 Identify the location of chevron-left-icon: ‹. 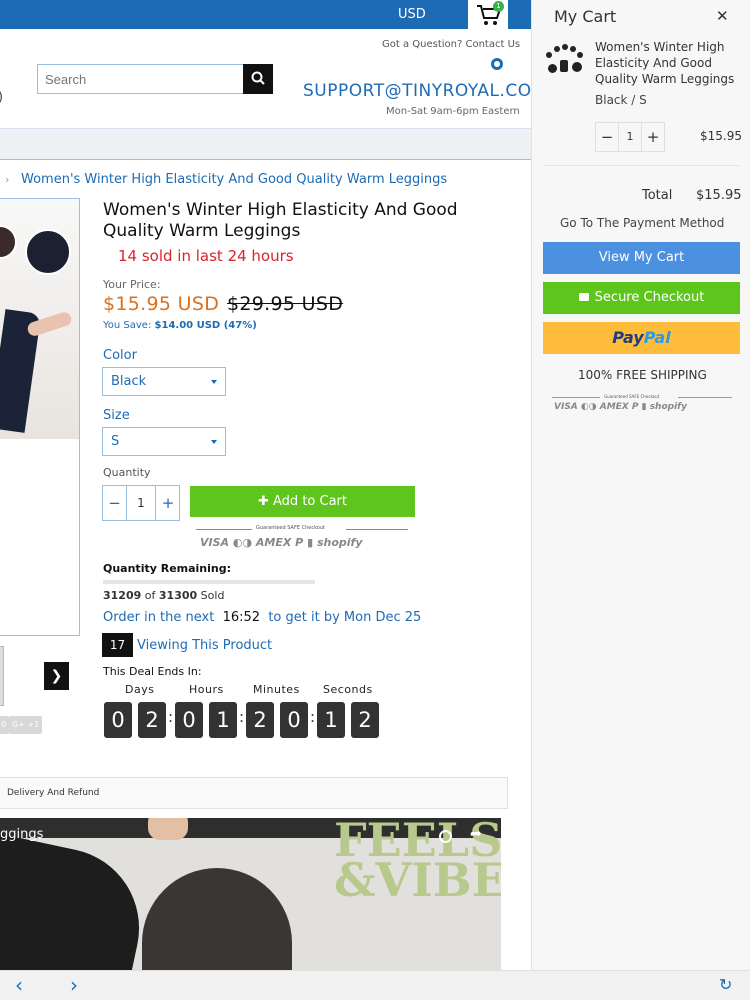
(19, 985).